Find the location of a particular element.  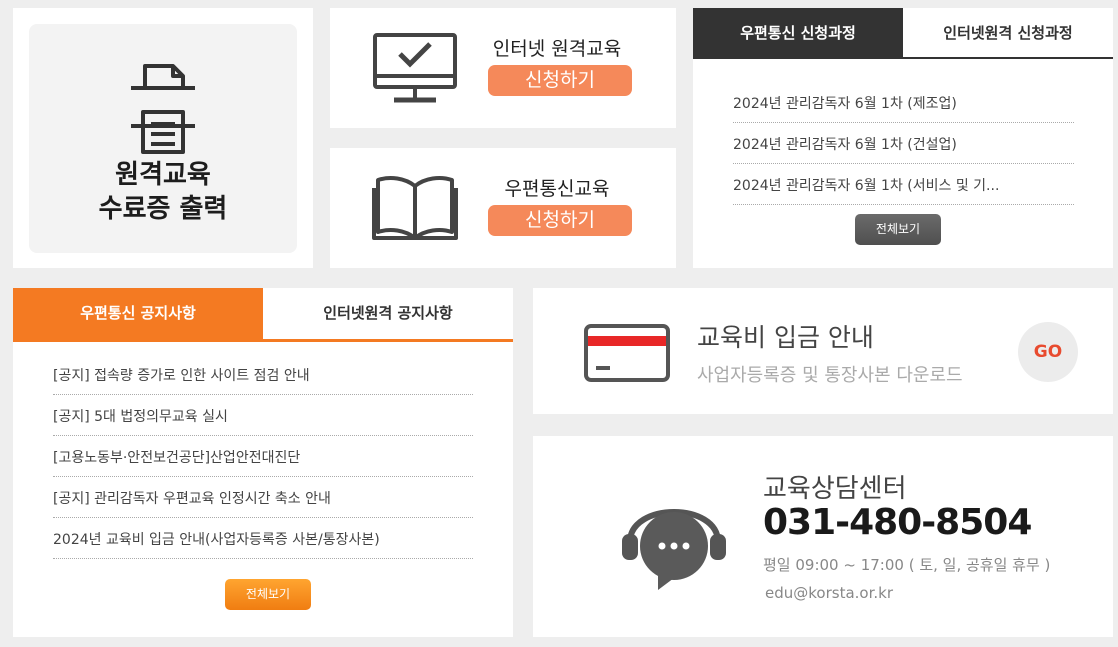

certificate-panel: 원격교육 수료증 출력 is located at coordinates (163, 138).